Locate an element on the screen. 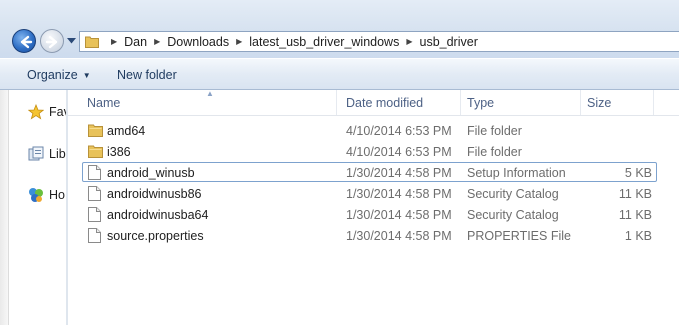 Image resolution: width=679 pixels, height=325 pixels. forward-button is located at coordinates (52, 41).